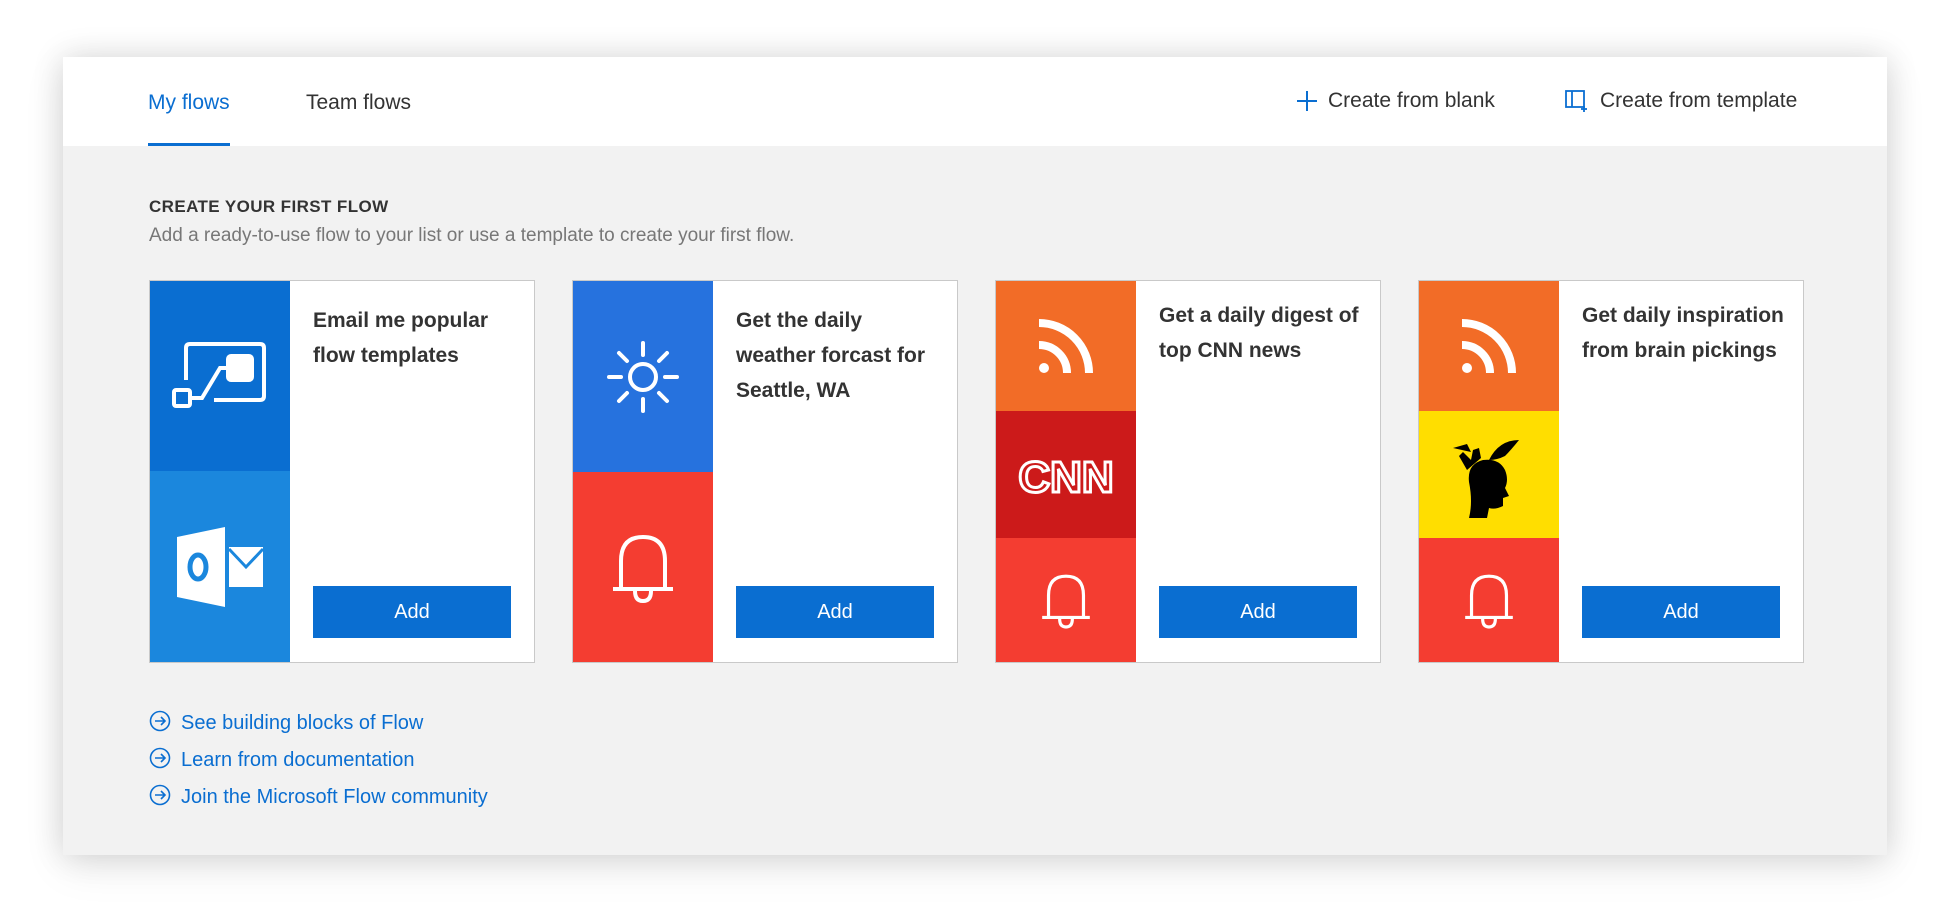  Describe the element at coordinates (220, 566) in the screenshot. I see `outlook-icon` at that location.